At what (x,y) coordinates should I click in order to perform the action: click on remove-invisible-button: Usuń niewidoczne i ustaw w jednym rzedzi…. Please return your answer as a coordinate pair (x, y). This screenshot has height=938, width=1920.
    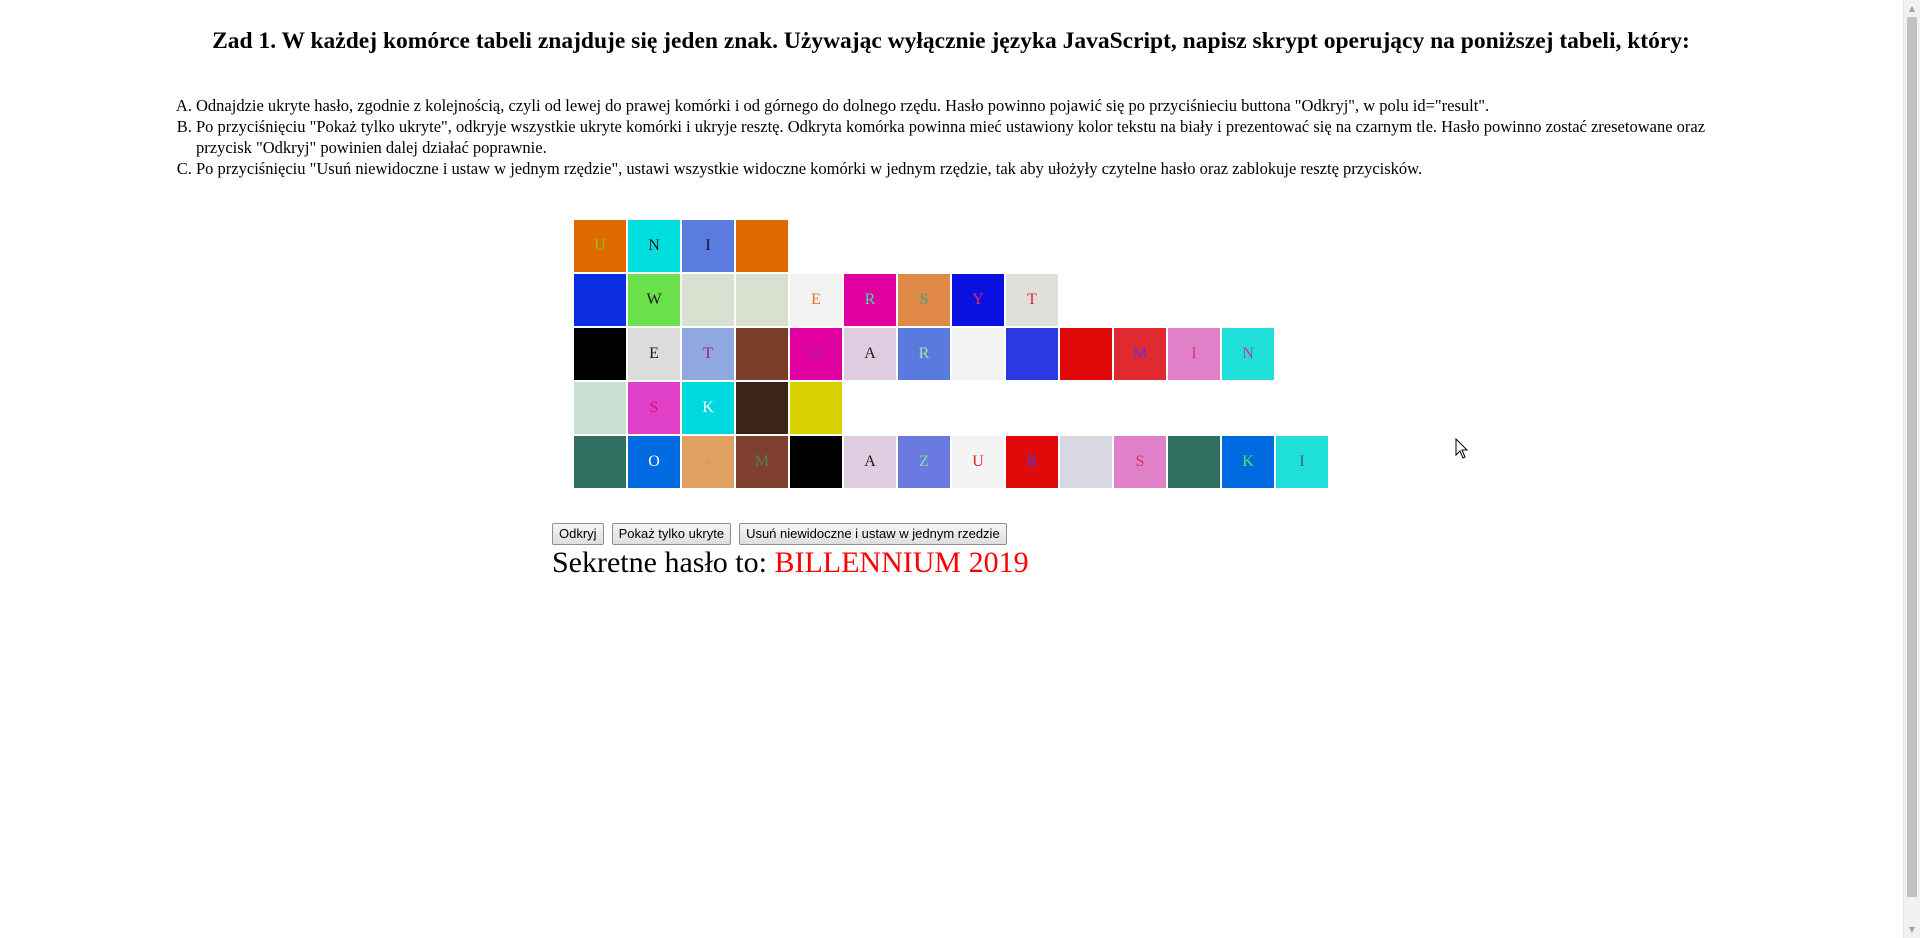
    Looking at the image, I should click on (873, 534).